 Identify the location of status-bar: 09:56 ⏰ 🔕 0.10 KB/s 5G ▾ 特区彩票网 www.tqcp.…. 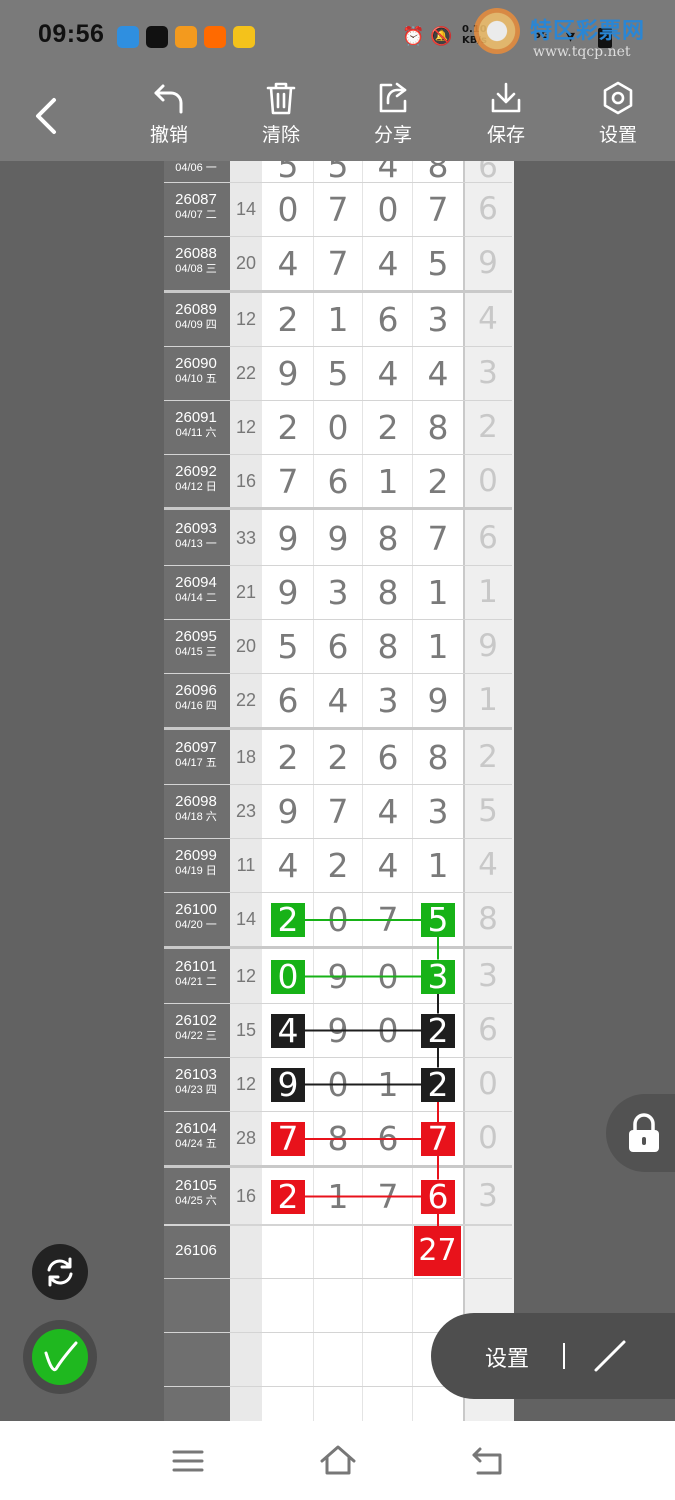
(337, 36).